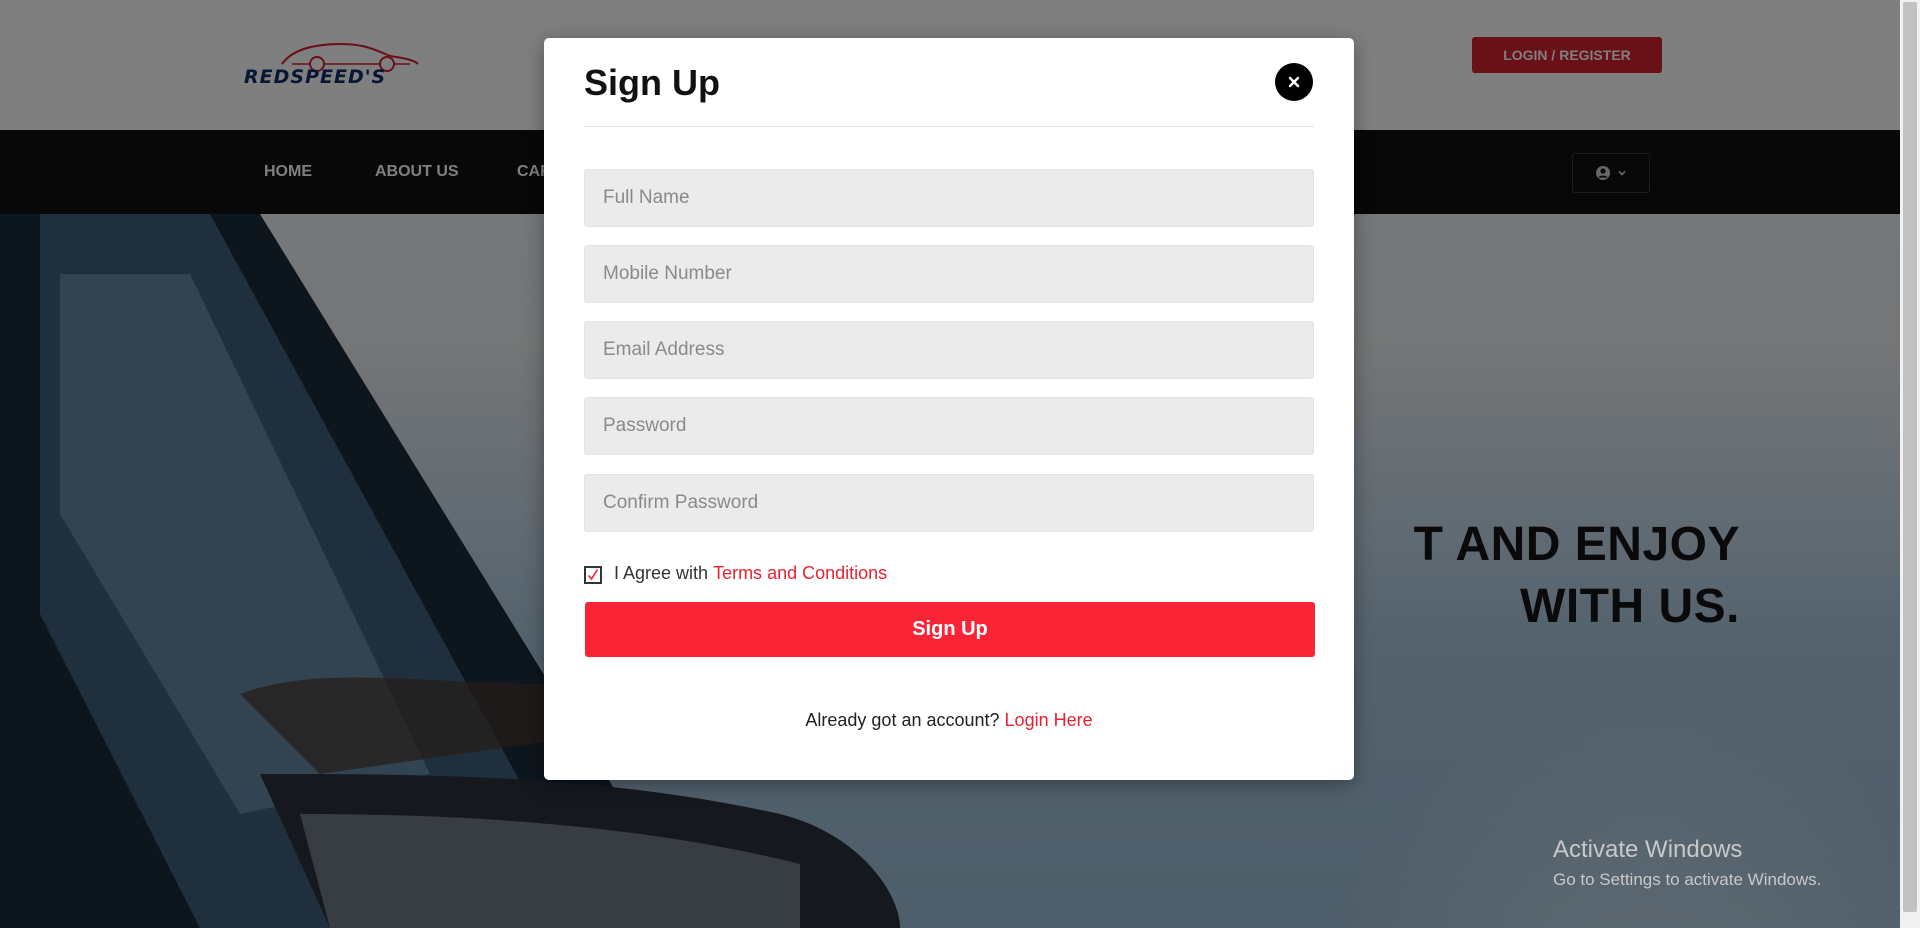 The width and height of the screenshot is (1920, 928). I want to click on agree-checkbox, so click(593, 575).